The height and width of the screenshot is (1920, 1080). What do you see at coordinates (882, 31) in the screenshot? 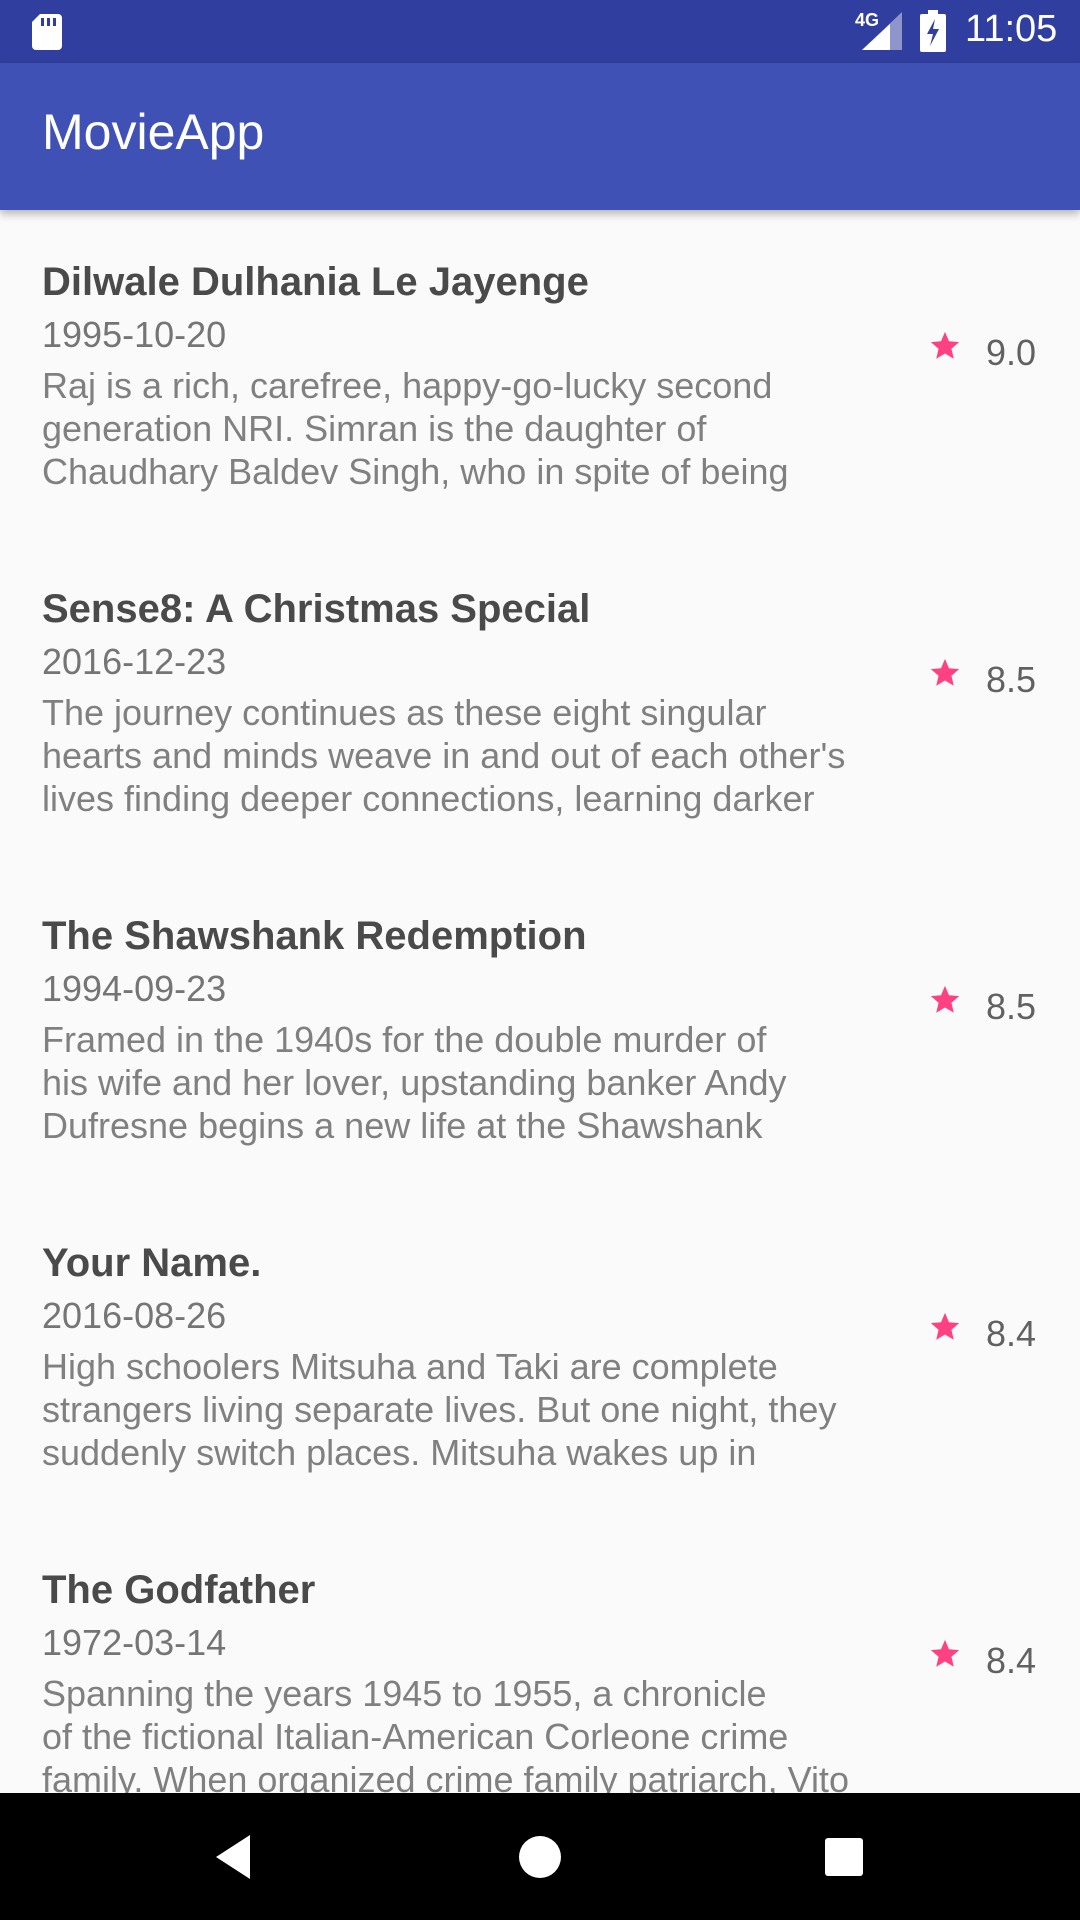
I see `cell-signal-icon` at bounding box center [882, 31].